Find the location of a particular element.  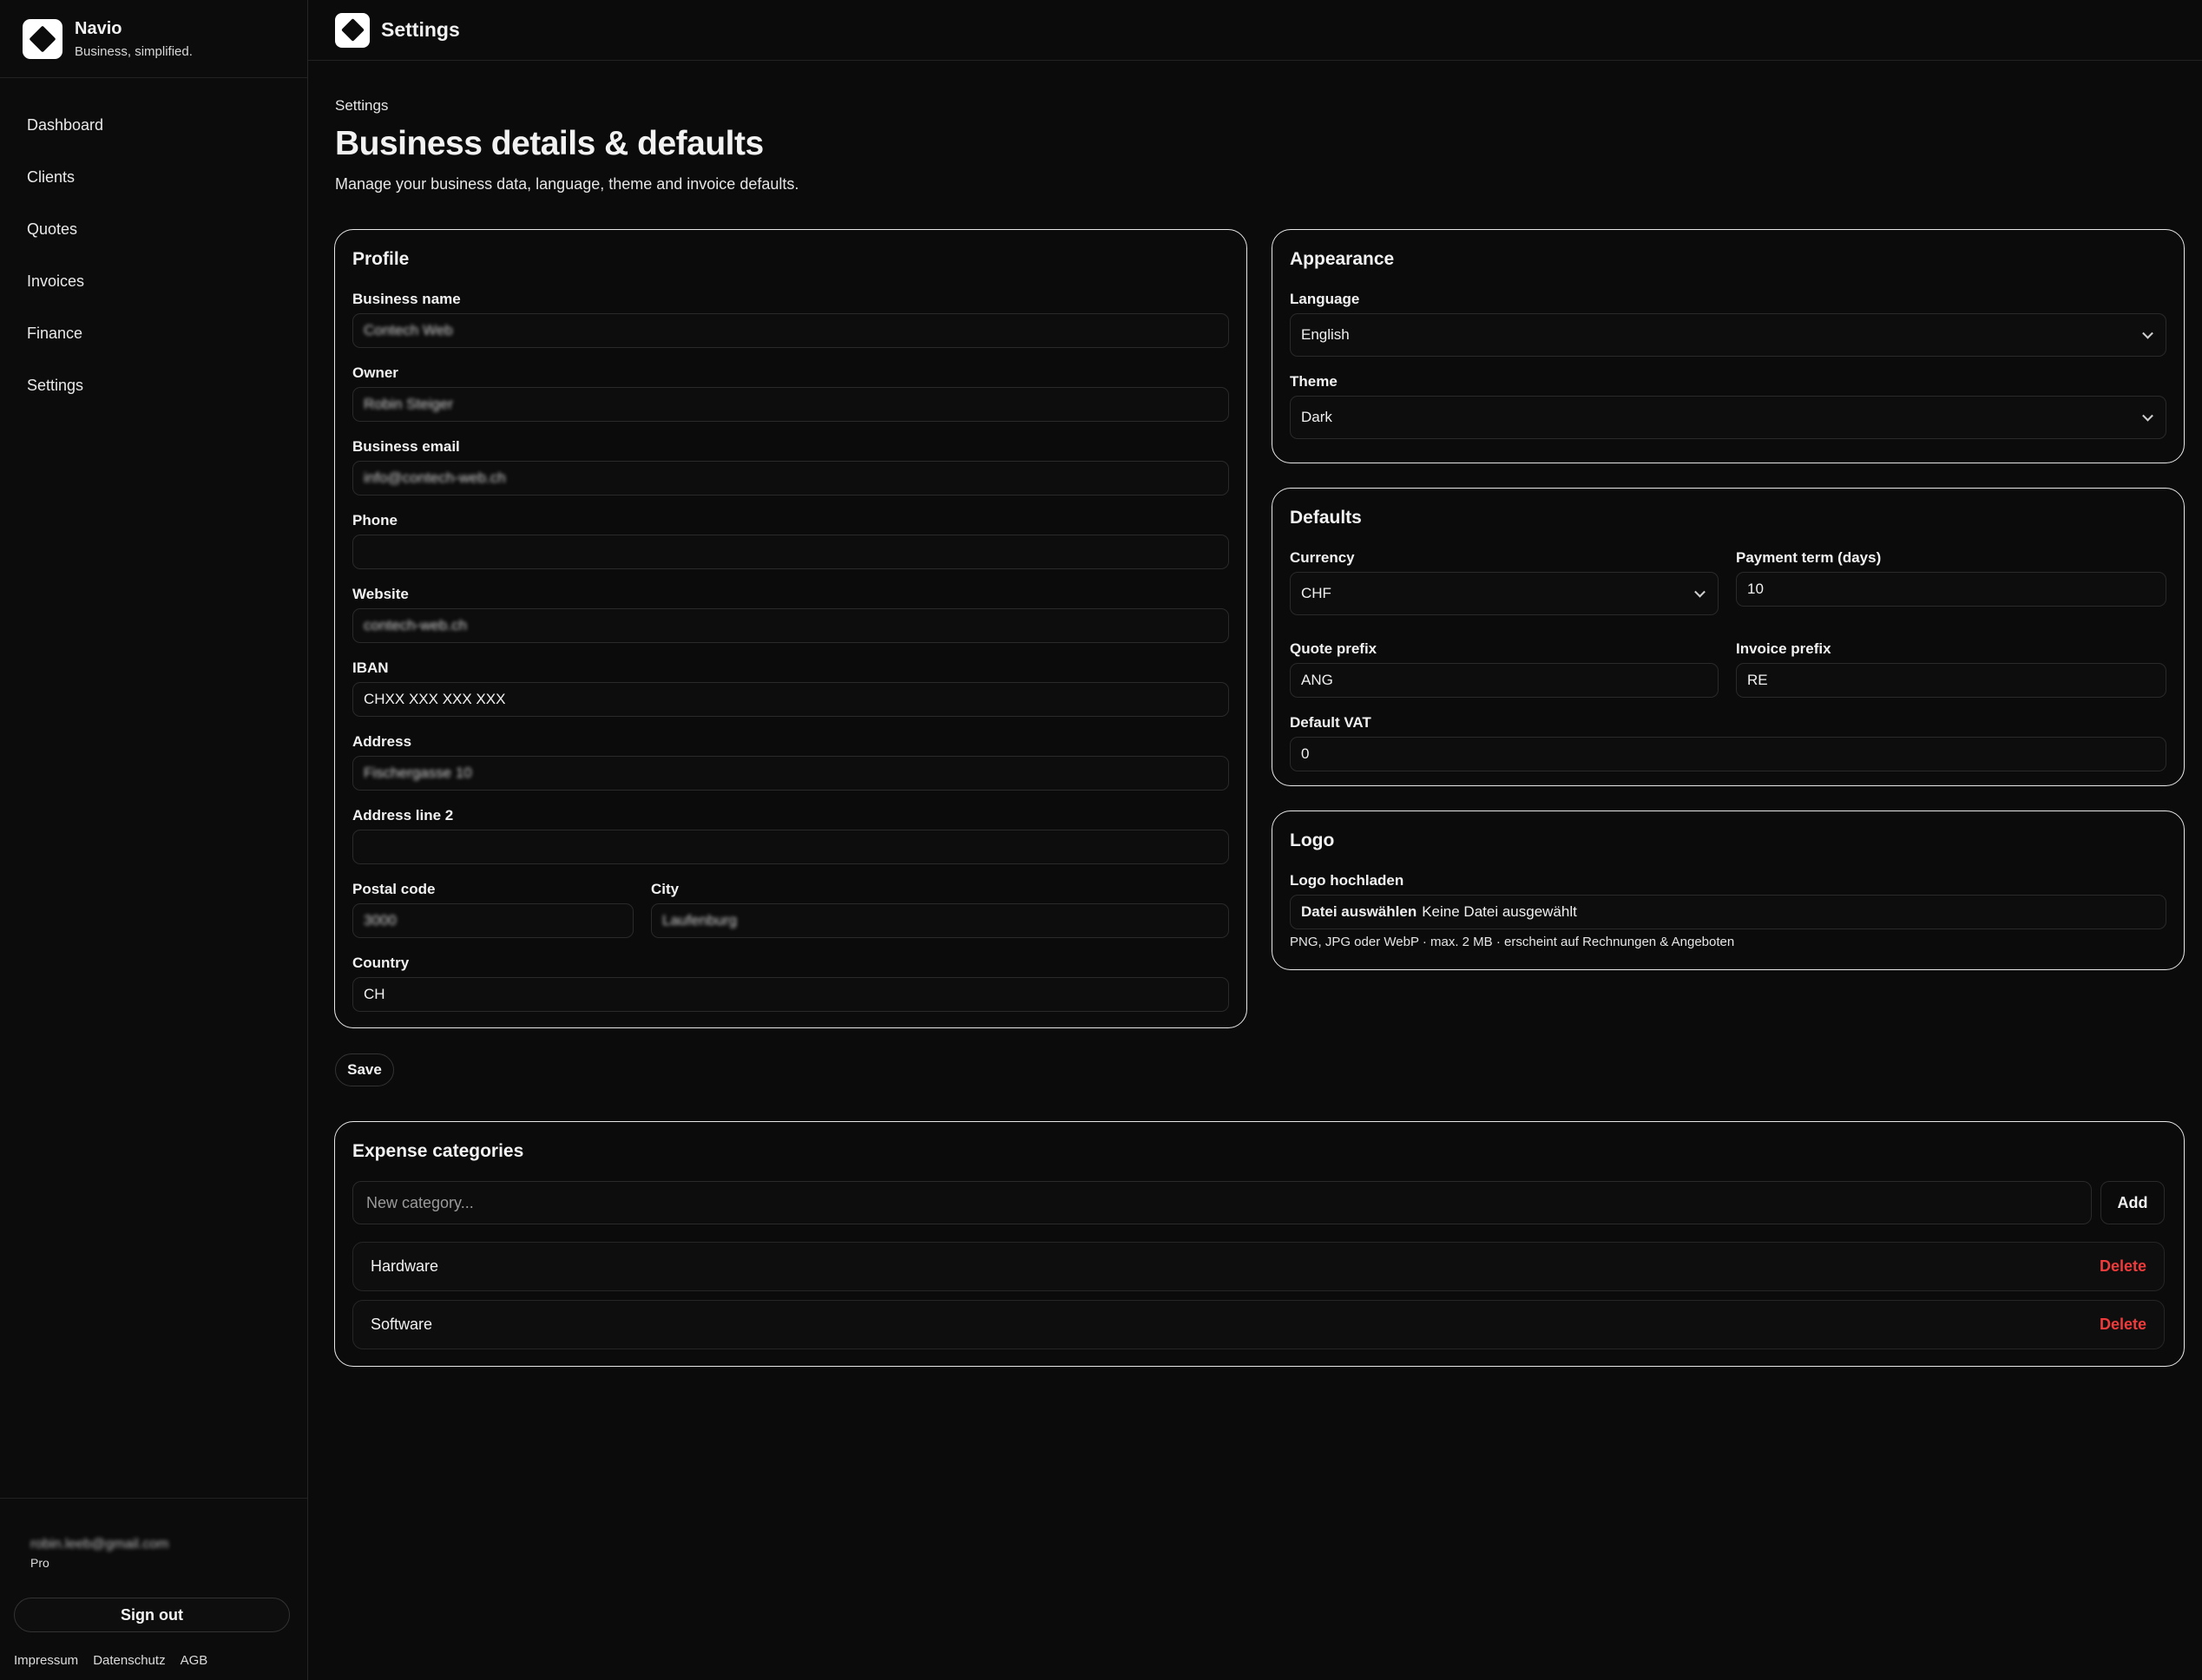

sidebar-item-settings: Settings is located at coordinates (153, 385).